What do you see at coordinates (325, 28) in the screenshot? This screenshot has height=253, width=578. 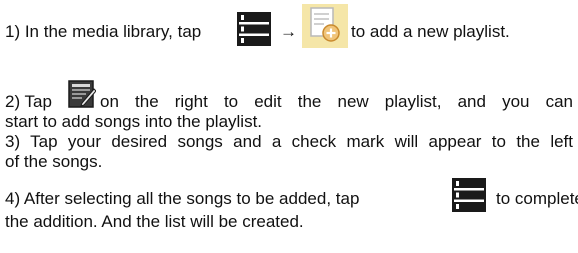 I see `add-playlist-icon` at bounding box center [325, 28].